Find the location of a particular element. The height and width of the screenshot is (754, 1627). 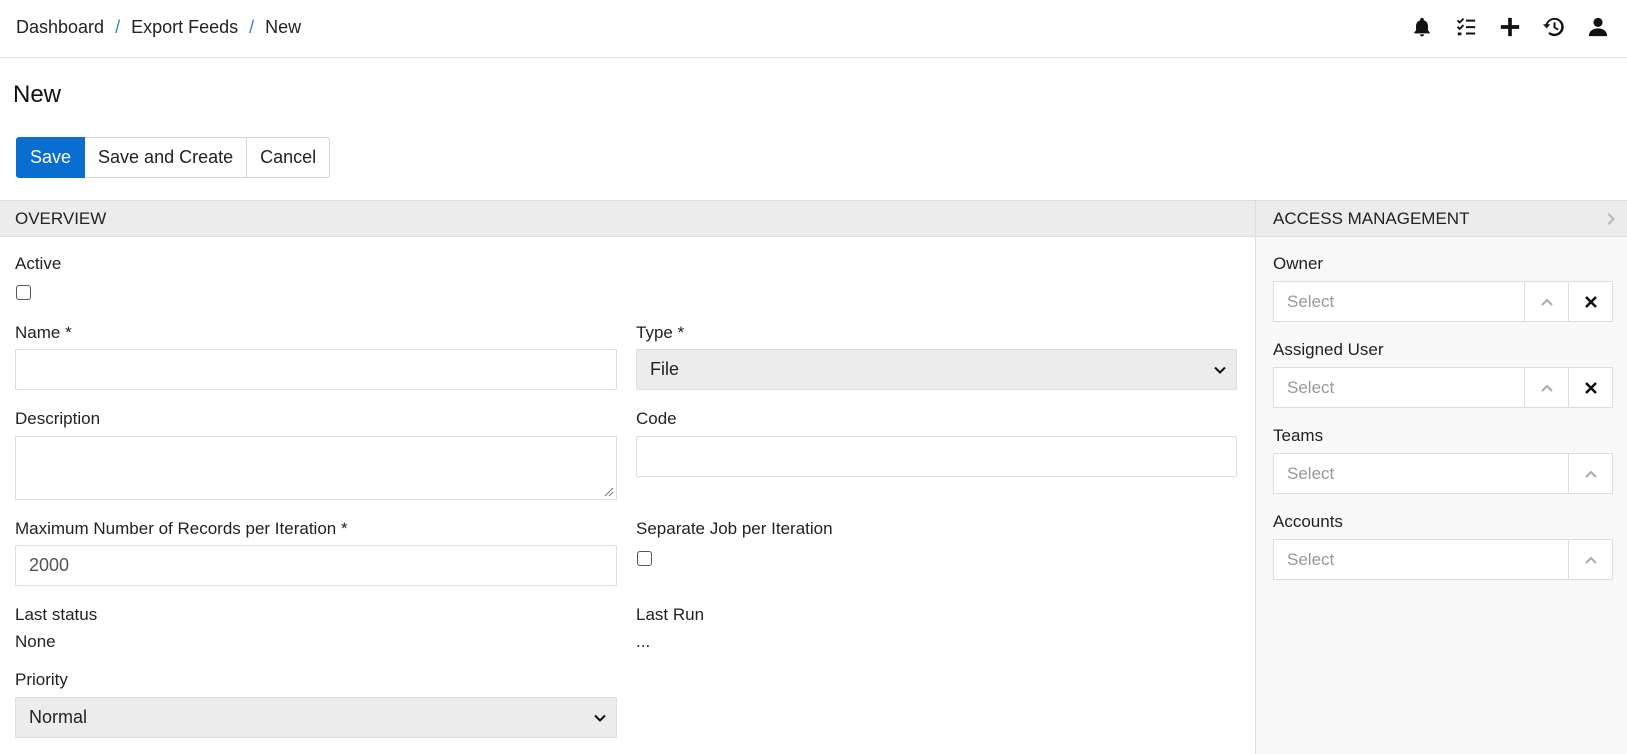

teams-expand-button is located at coordinates (1591, 473).